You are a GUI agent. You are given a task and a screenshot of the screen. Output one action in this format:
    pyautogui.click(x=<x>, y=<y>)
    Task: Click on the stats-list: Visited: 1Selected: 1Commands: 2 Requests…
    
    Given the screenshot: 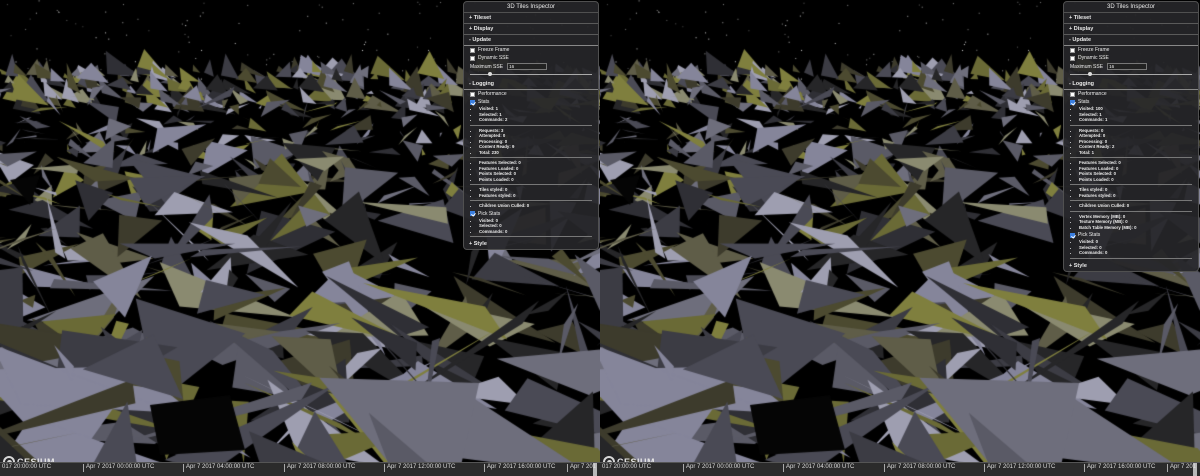 What is the action you would take?
    pyautogui.click(x=531, y=158)
    